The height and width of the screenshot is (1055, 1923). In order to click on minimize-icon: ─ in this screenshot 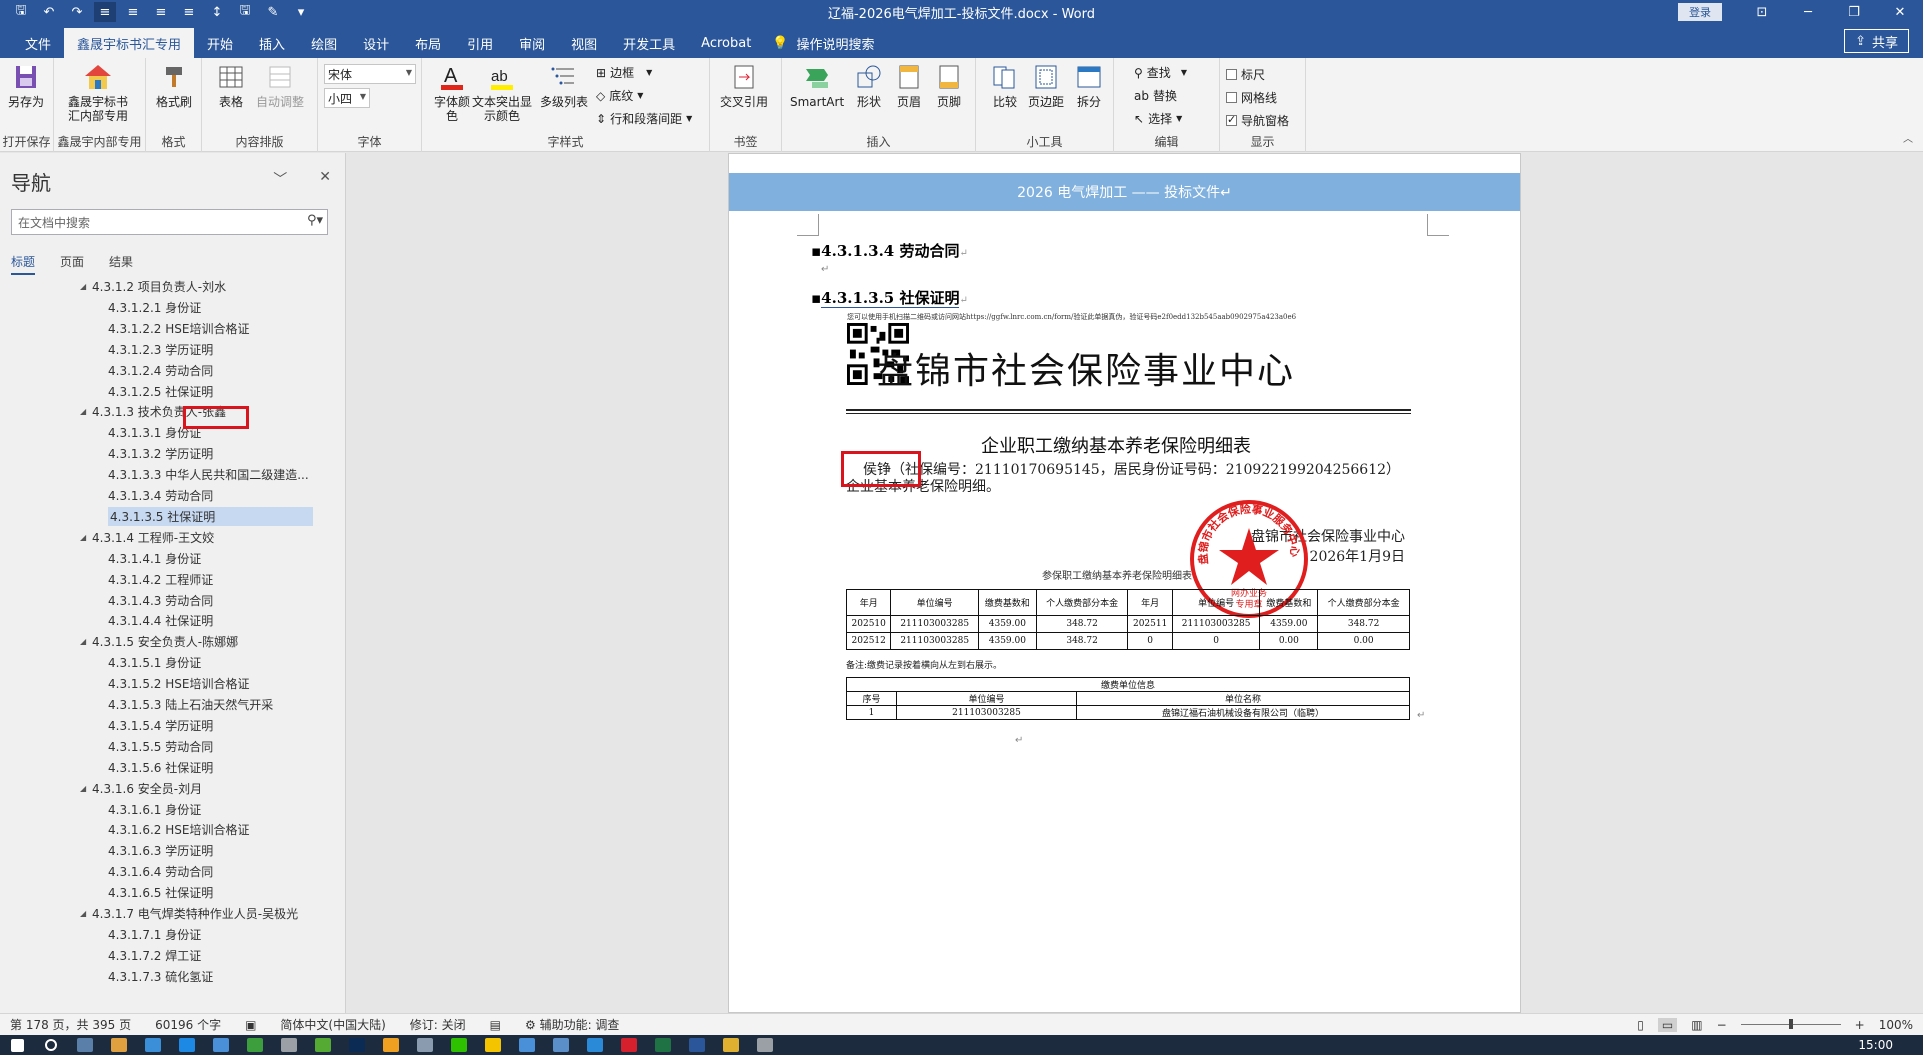, I will do `click(1808, 12)`.